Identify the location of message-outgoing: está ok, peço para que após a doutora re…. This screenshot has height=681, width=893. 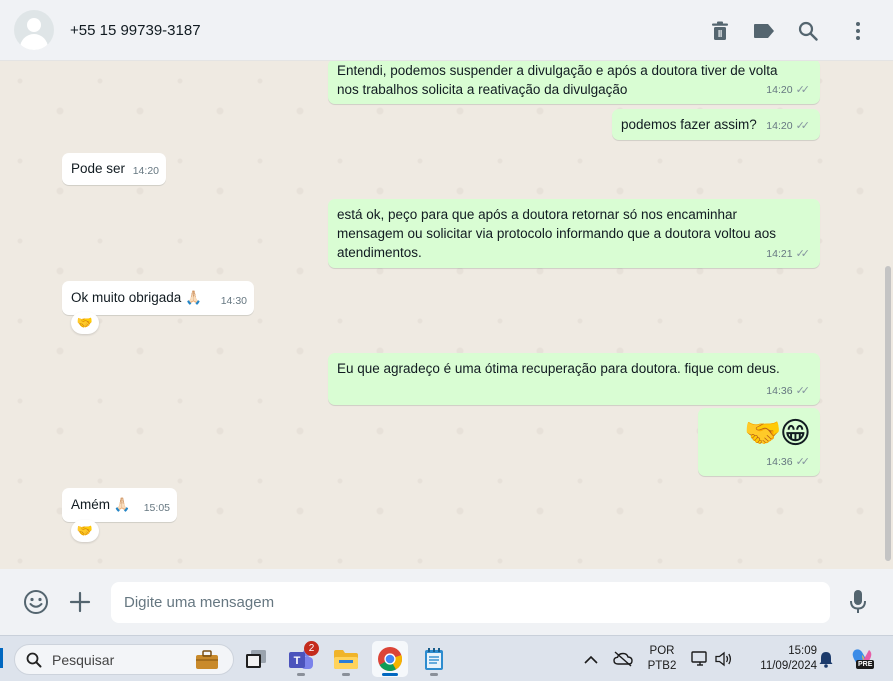
(574, 233).